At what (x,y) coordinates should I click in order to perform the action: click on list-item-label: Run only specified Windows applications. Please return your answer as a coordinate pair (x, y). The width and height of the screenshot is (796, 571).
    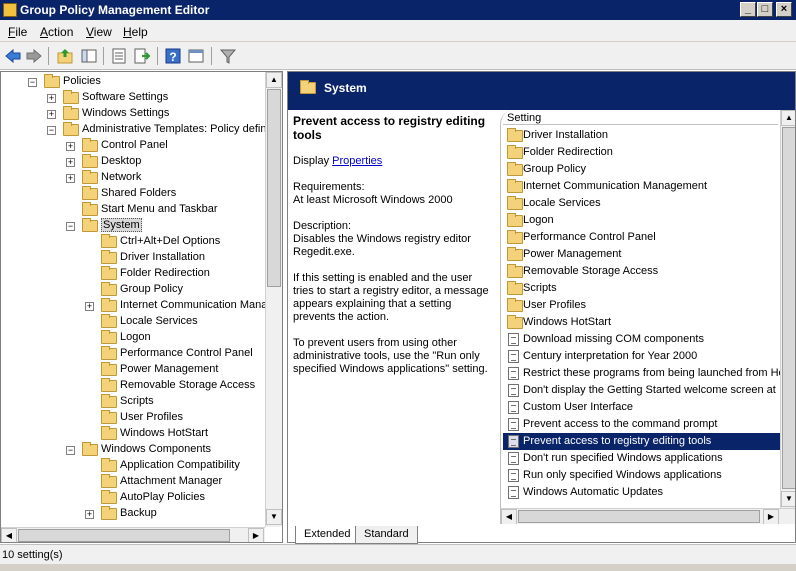
    Looking at the image, I should click on (622, 475).